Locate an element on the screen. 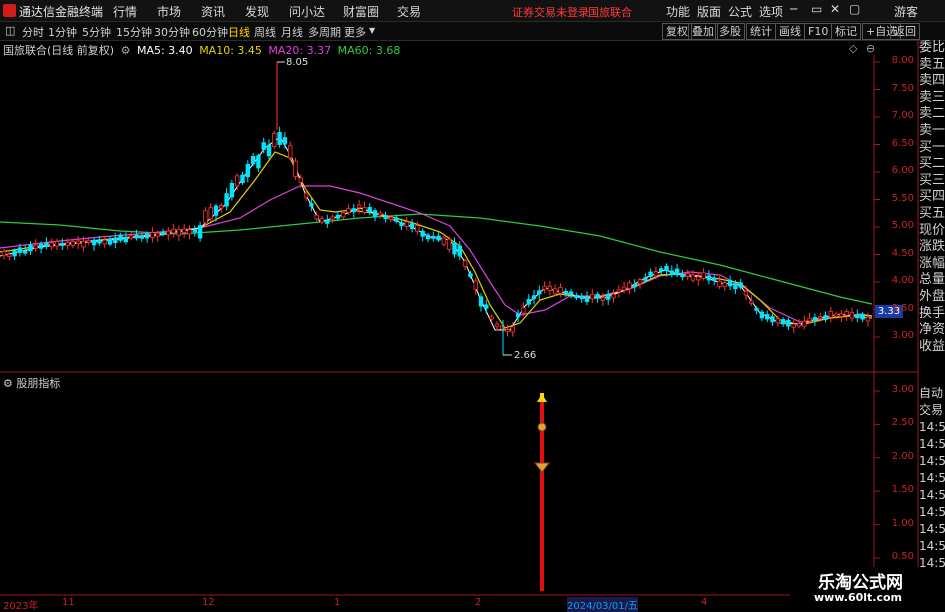  quote-field-label: 卖四 is located at coordinates (932, 81).